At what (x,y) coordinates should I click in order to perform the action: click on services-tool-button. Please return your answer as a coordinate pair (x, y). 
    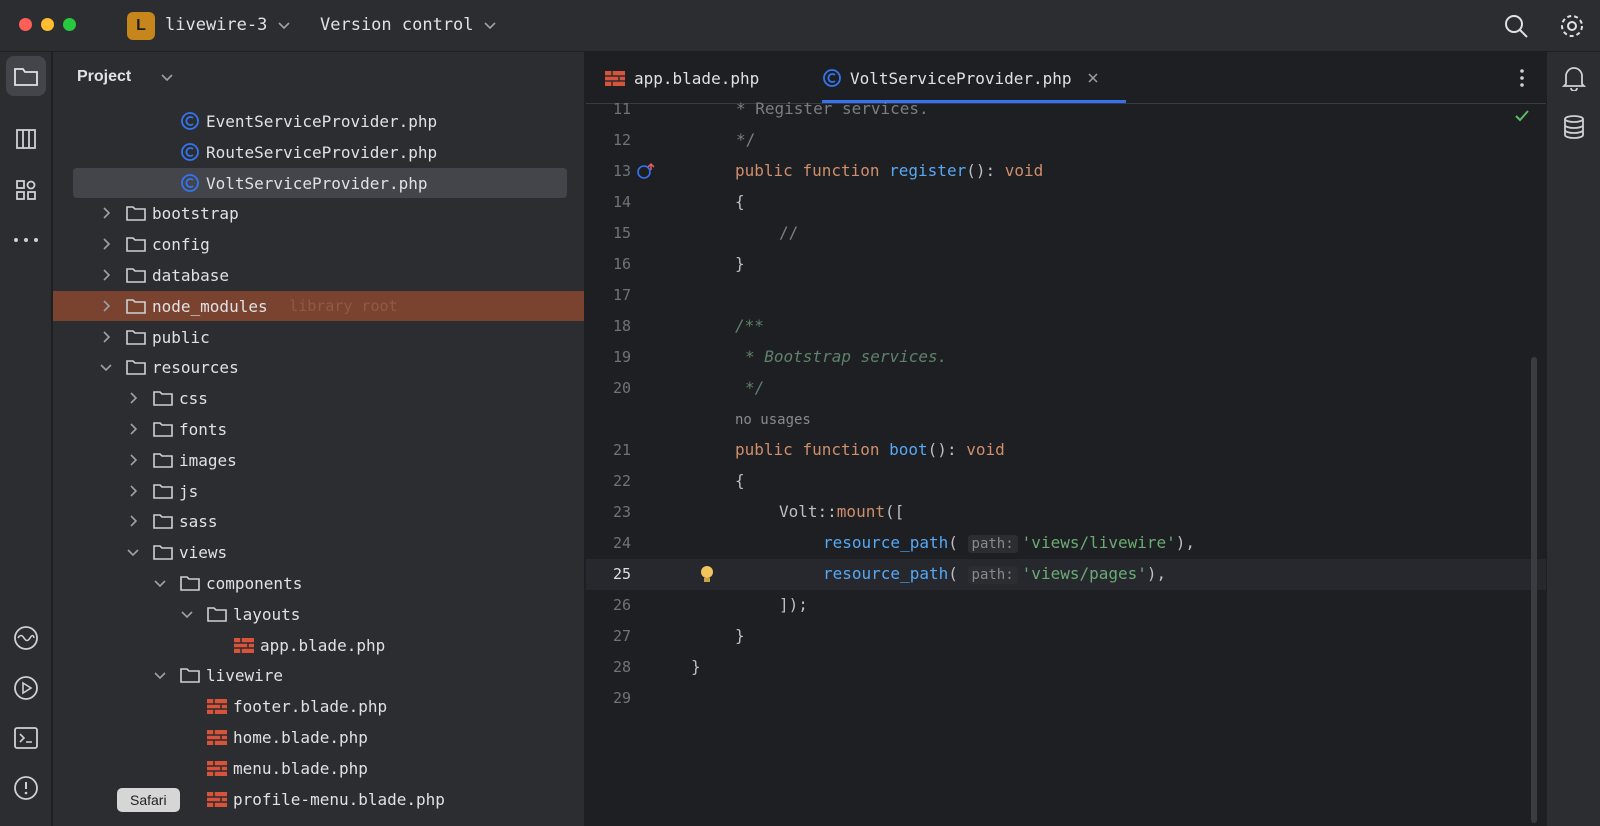
    Looking at the image, I should click on (26, 638).